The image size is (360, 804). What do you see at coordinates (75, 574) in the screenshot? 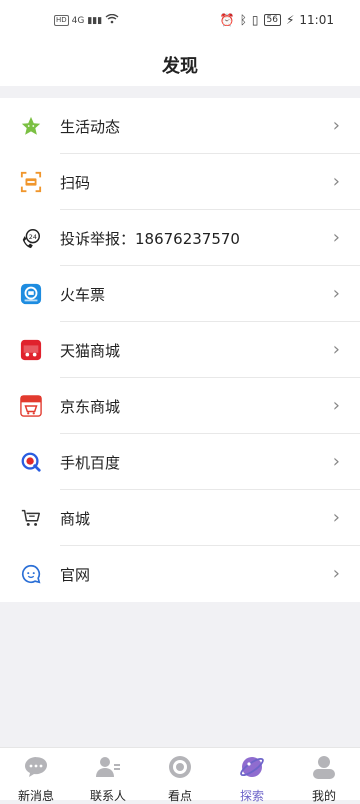
I see `list-item-label: 官网` at bounding box center [75, 574].